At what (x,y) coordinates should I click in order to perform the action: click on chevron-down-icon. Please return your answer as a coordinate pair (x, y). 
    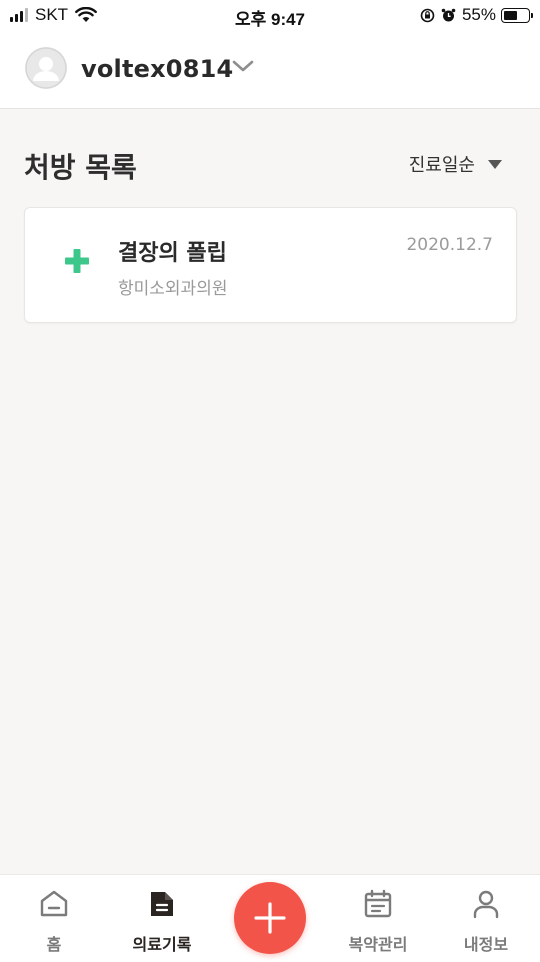
    Looking at the image, I should click on (243, 66).